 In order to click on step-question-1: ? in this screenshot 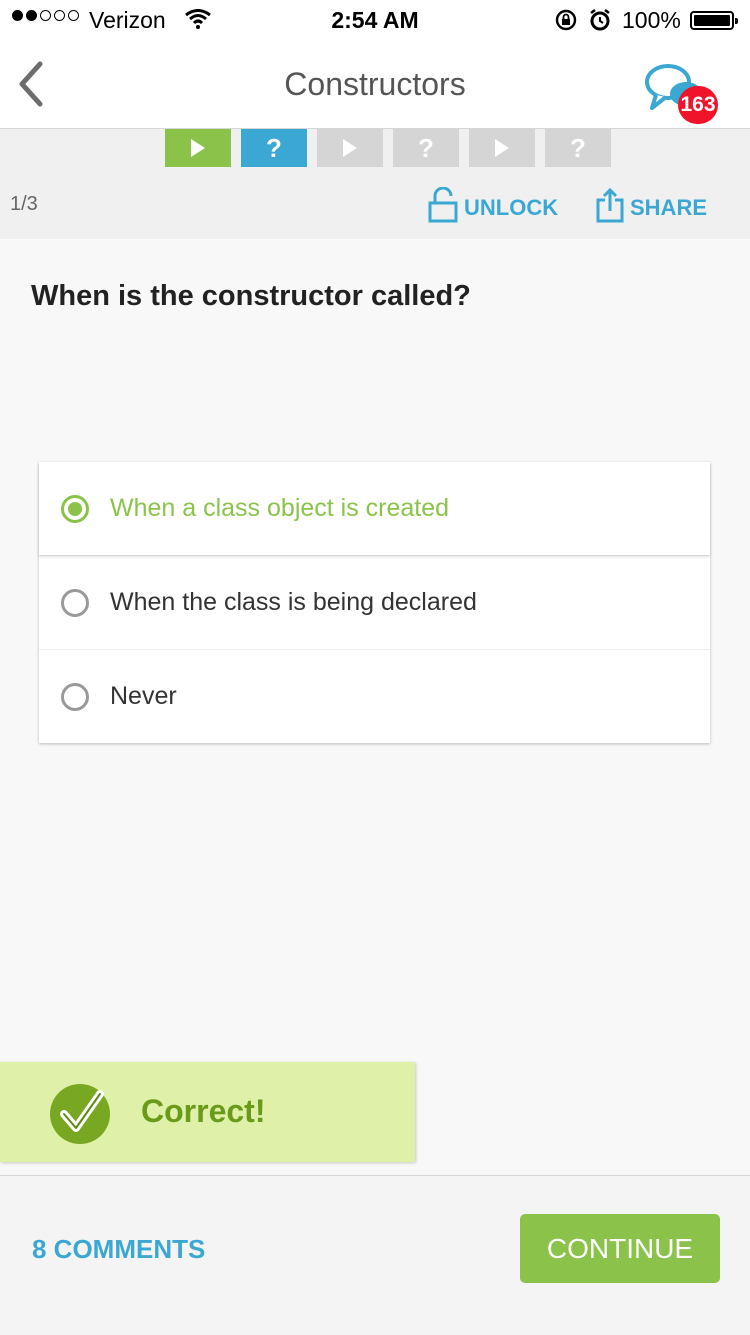, I will do `click(274, 148)`.